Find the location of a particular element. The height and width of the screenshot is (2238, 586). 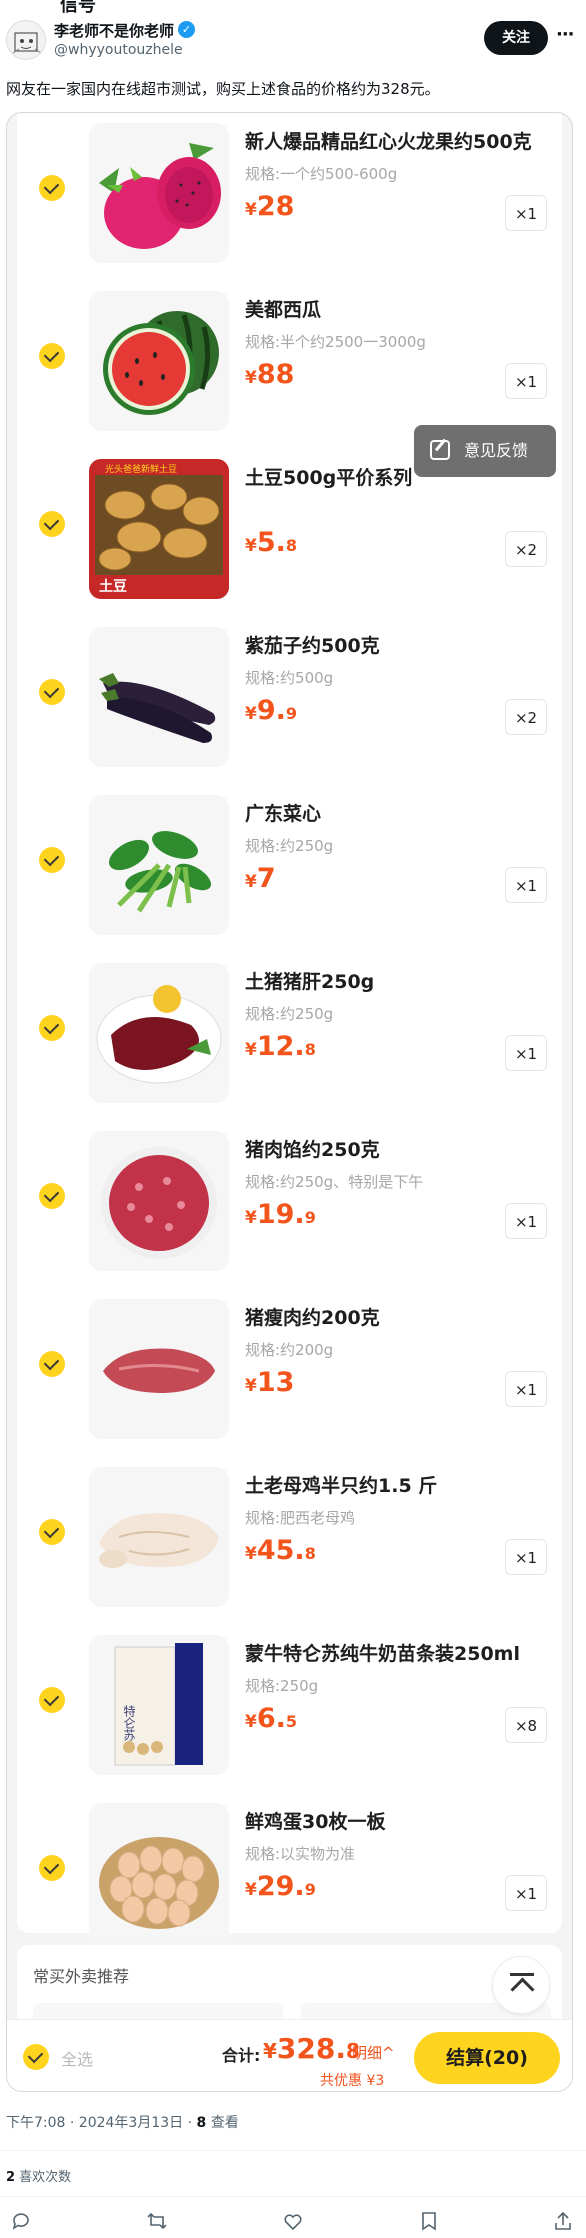

product-name: 土老母鸡半只约1.5 斤 is located at coordinates (341, 1484).